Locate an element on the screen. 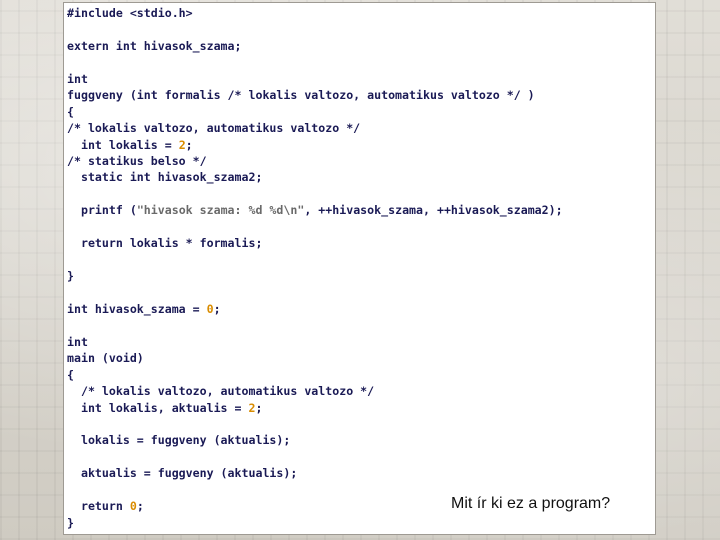  code-line: int hivasok_szama = 0; is located at coordinates (144, 308).